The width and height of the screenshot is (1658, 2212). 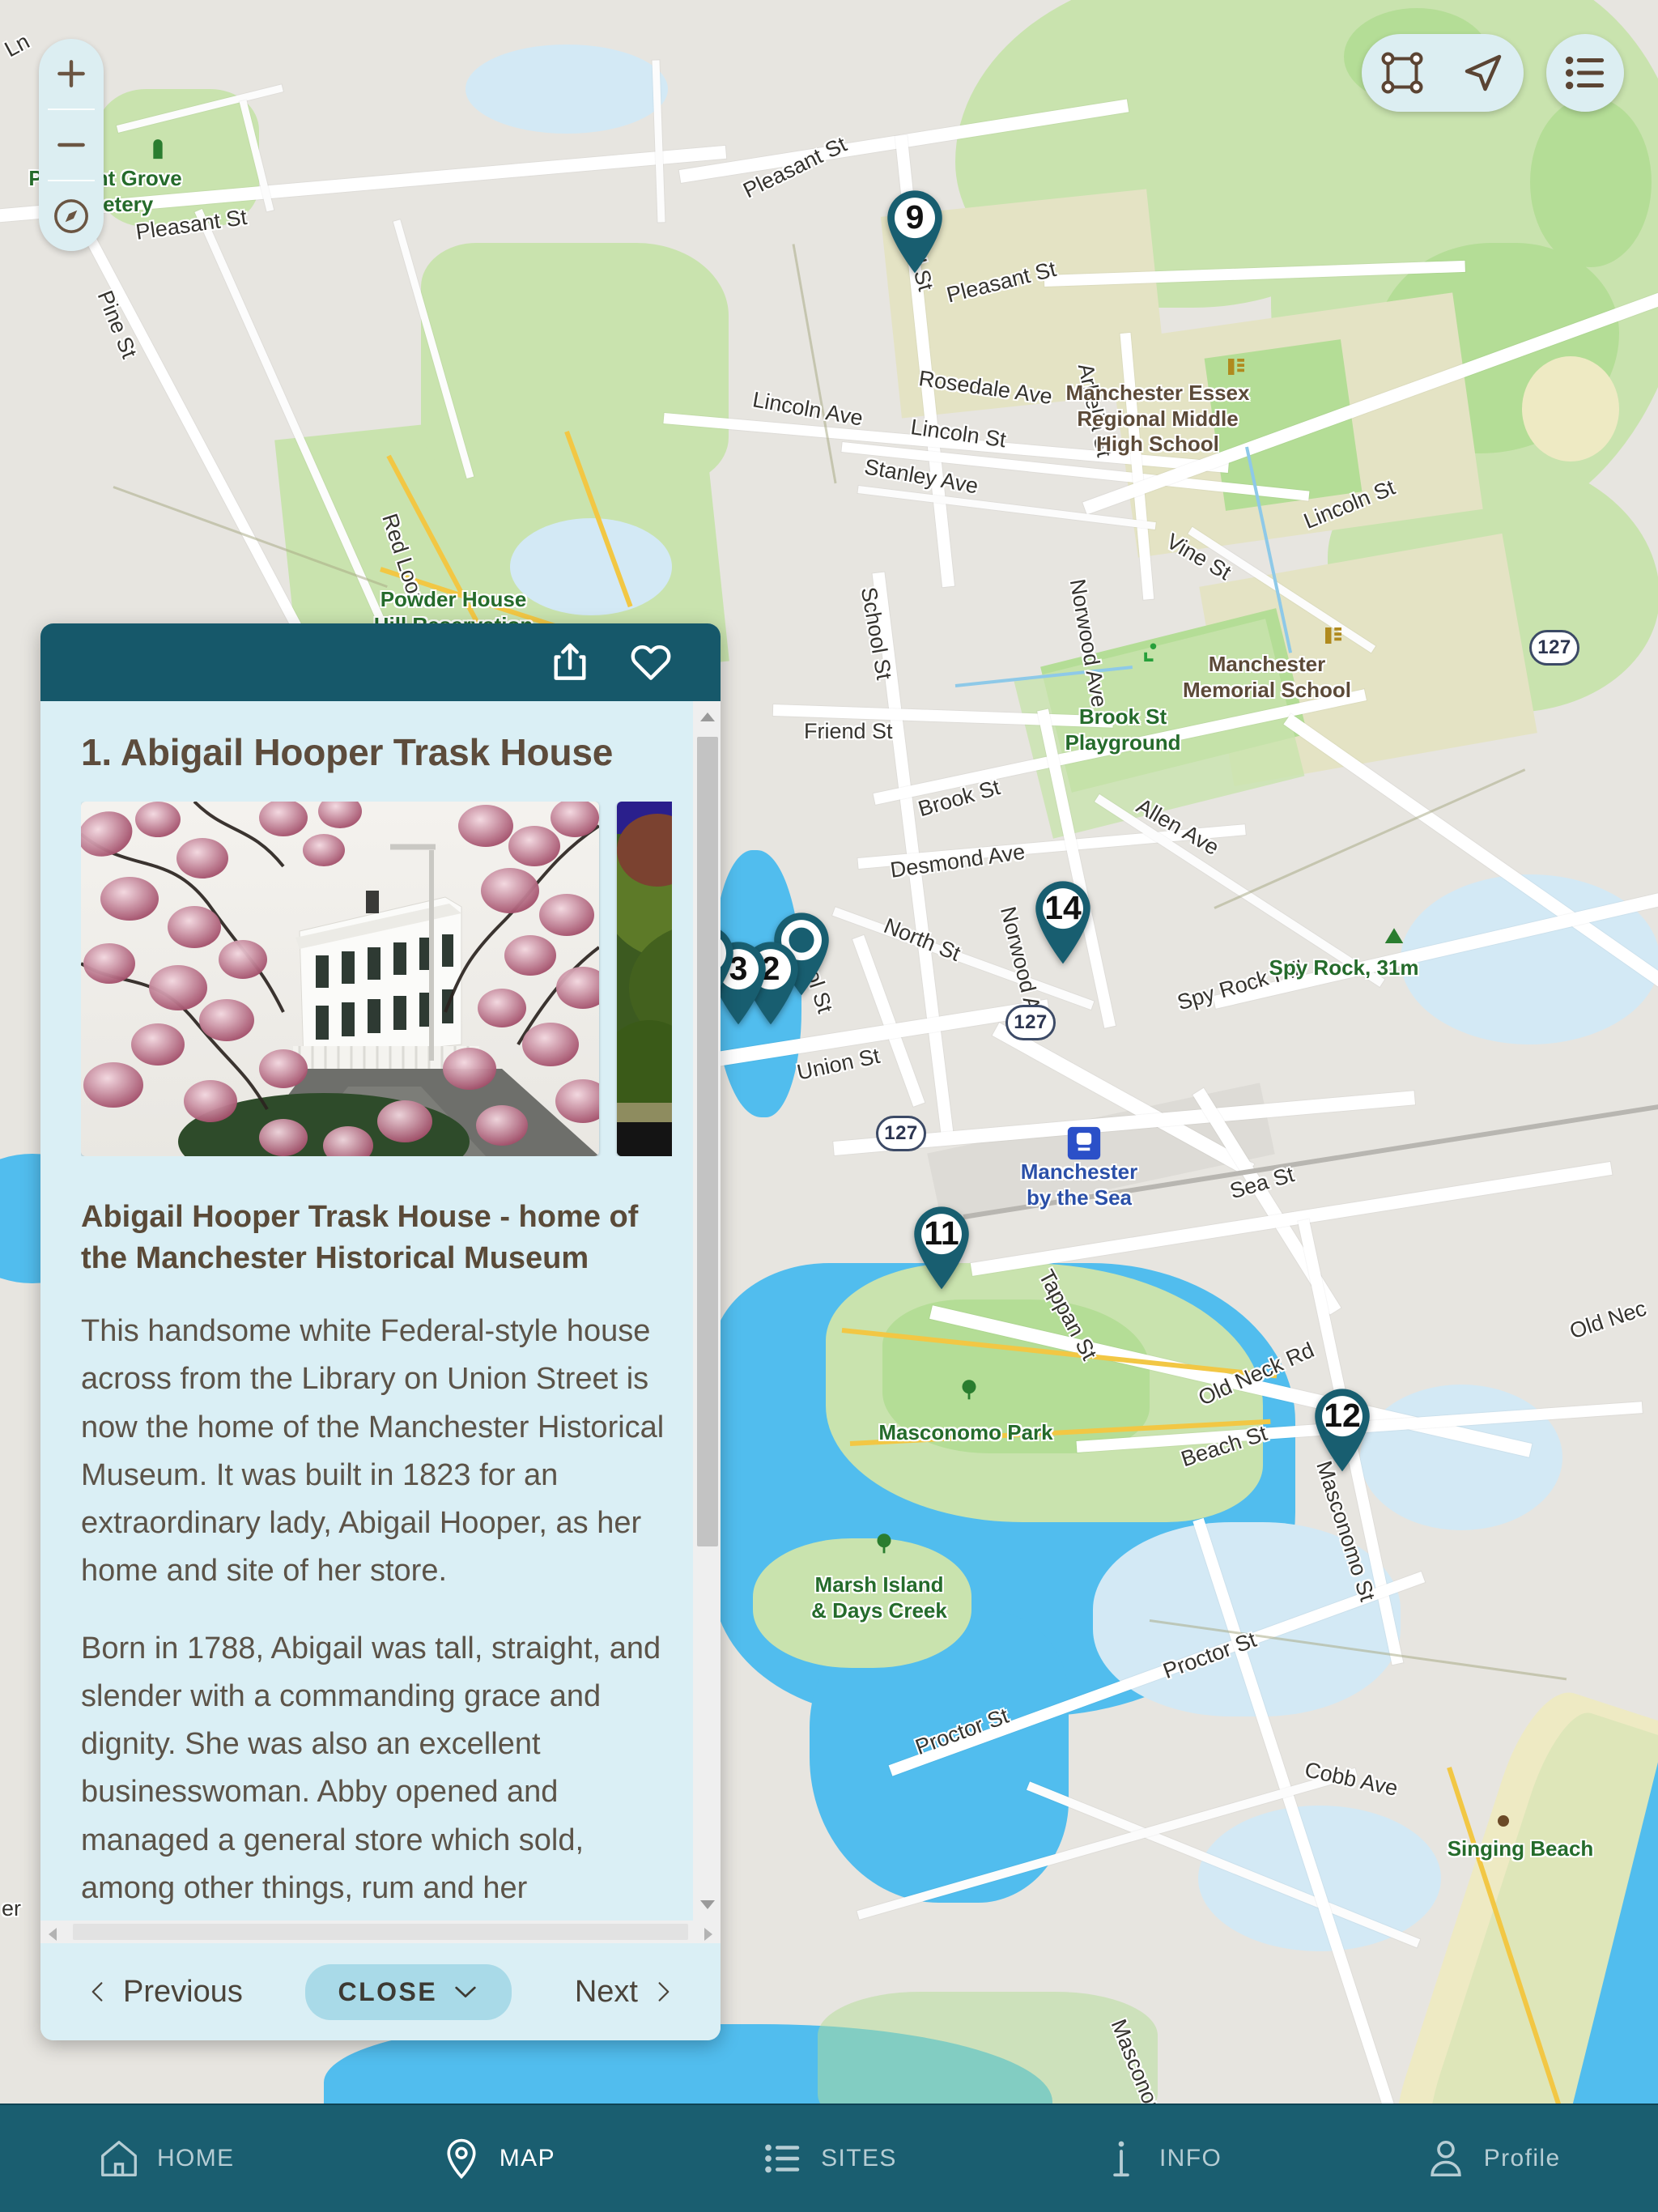 What do you see at coordinates (1240, 890) in the screenshot?
I see `road` at bounding box center [1240, 890].